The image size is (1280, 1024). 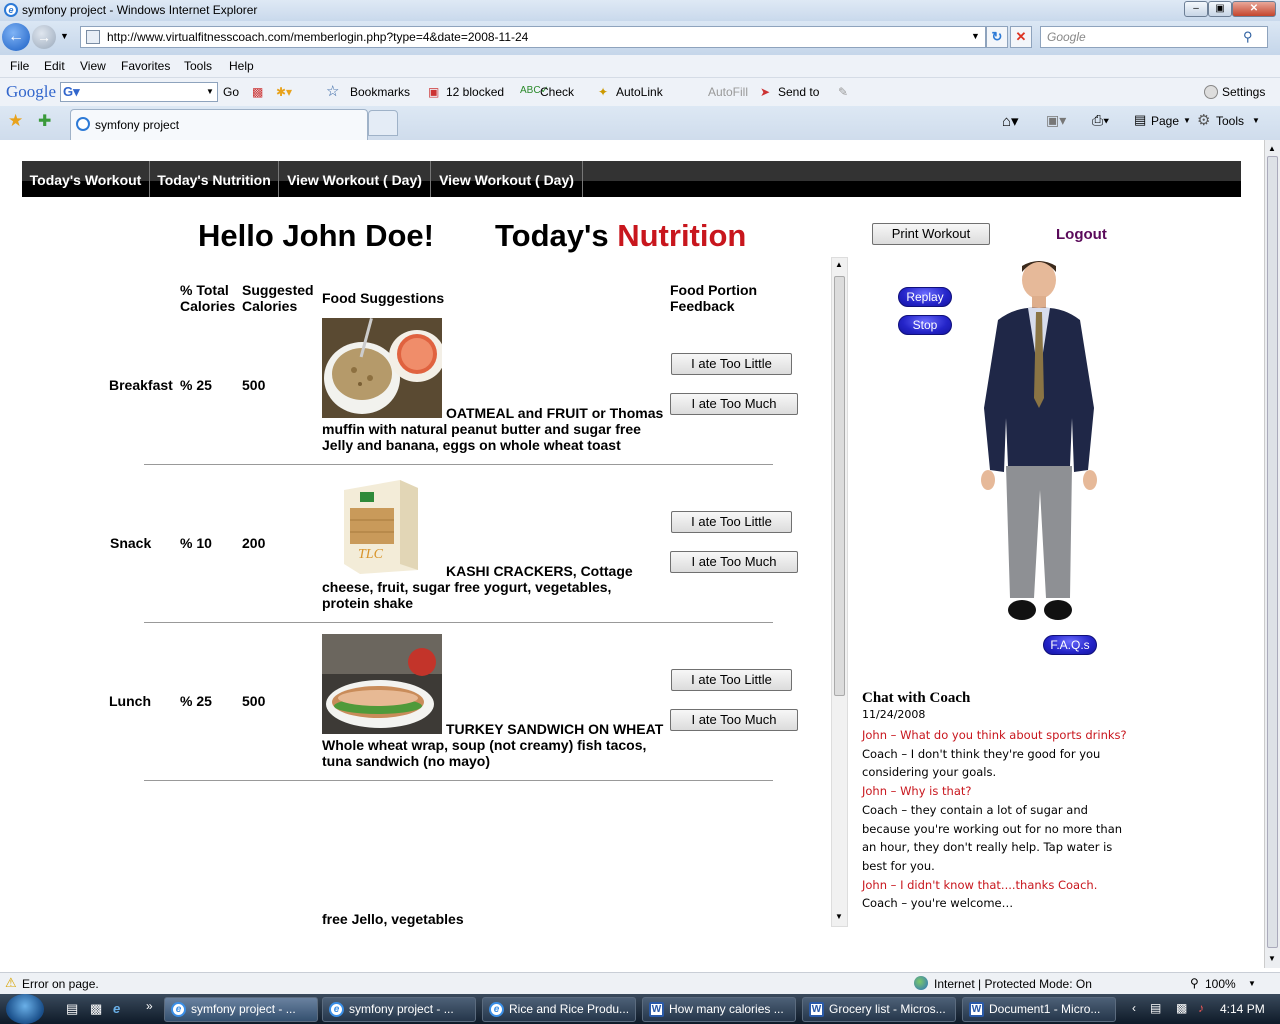 I want to click on popup-blocked-count: 12 blocked, so click(x=475, y=92).